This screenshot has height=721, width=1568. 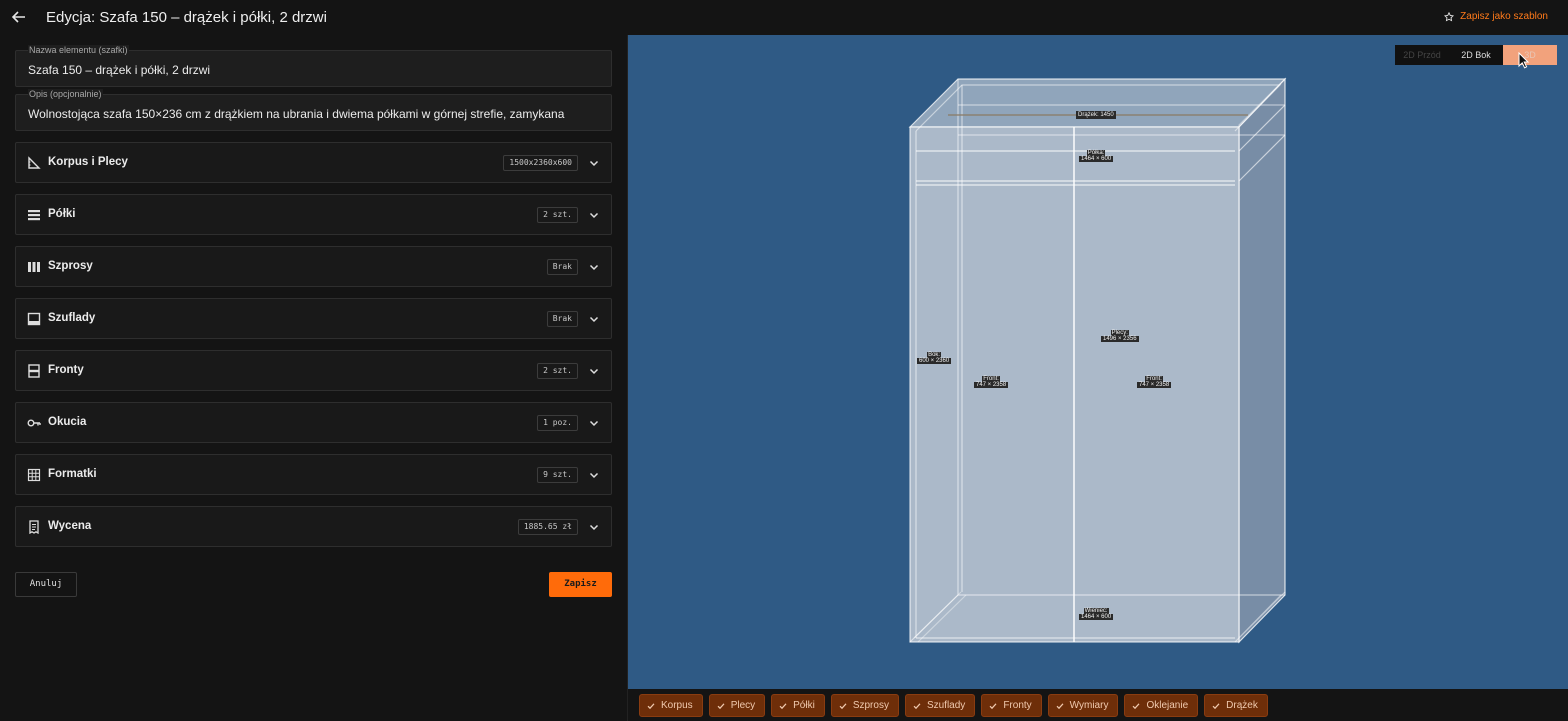 I want to click on tab-2d-side: 2D Bok, so click(x=1476, y=55).